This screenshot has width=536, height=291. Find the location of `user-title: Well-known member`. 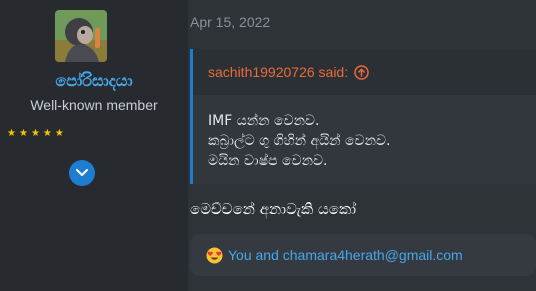

user-title: Well-known member is located at coordinates (94, 105).